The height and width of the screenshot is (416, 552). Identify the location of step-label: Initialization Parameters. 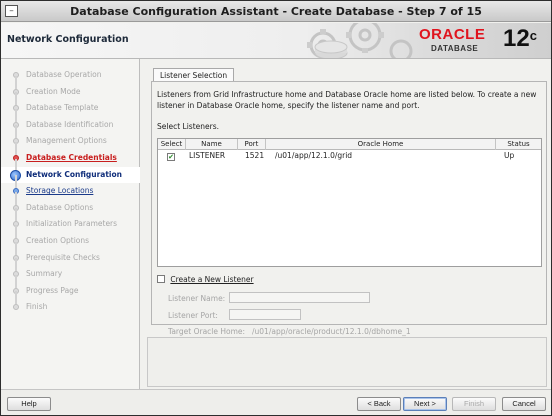
(72, 224).